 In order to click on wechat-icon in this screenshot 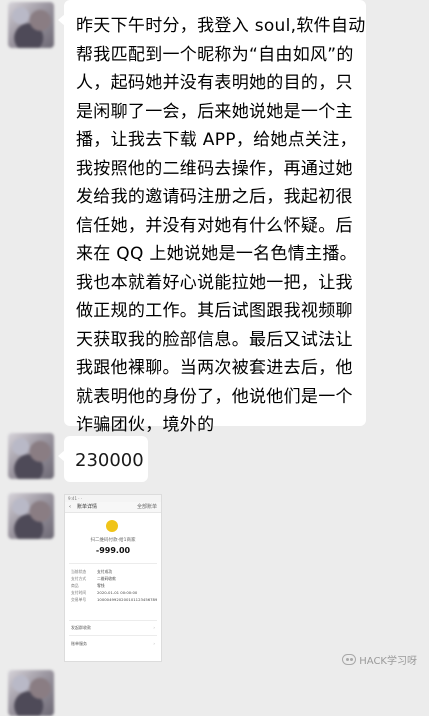, I will do `click(349, 659)`.